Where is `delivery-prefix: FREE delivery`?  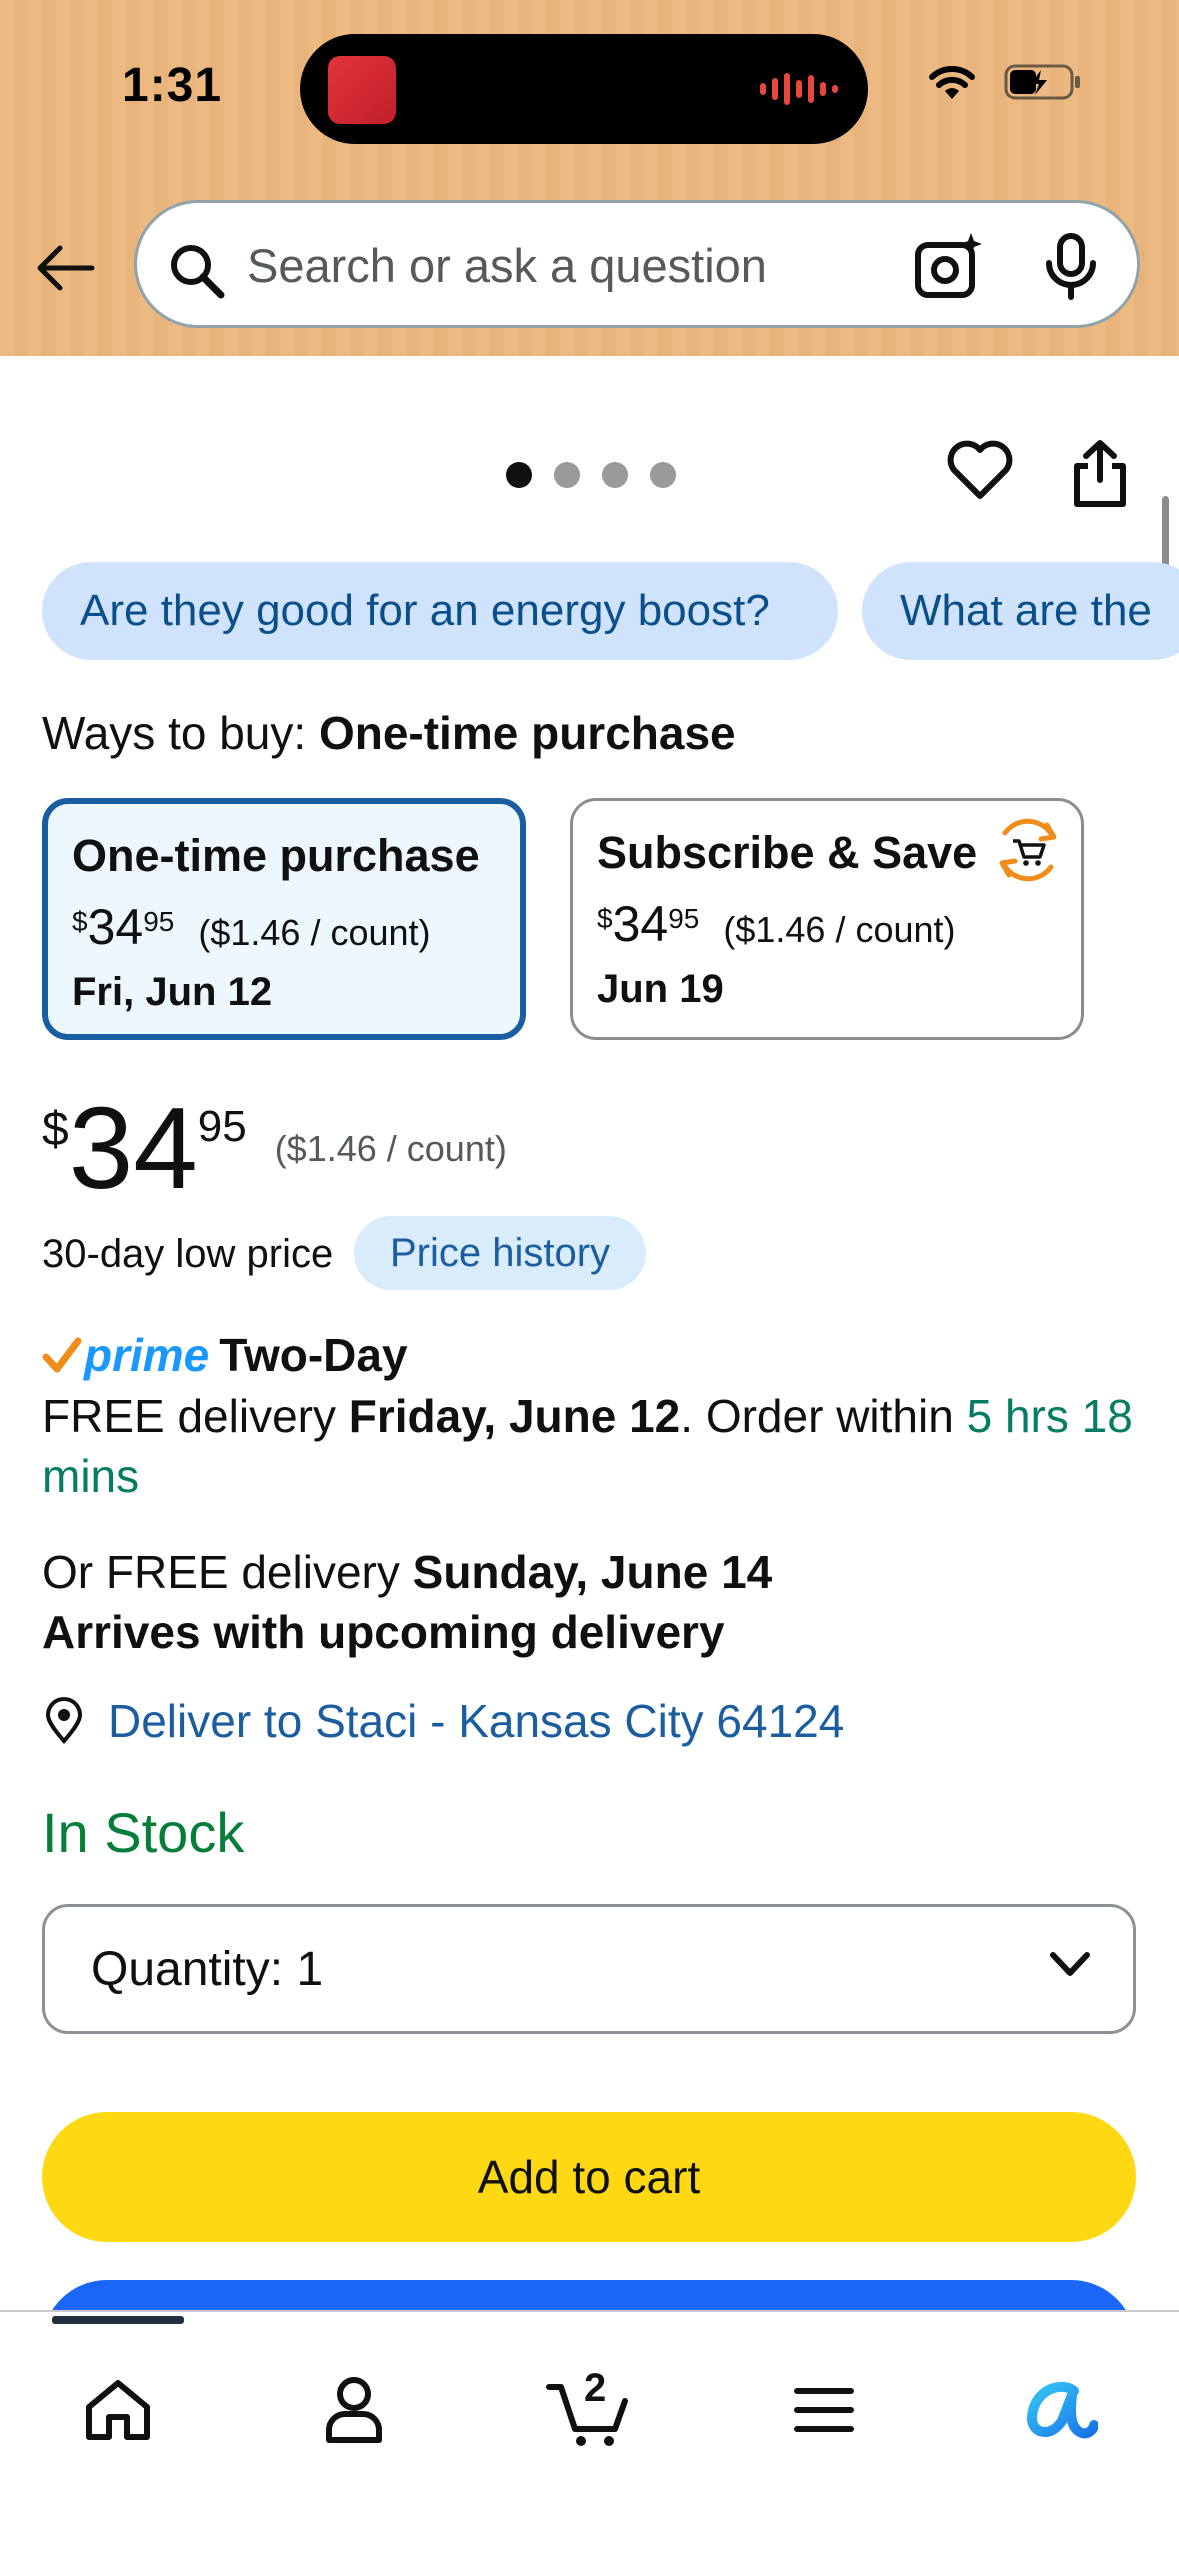 delivery-prefix: FREE delivery is located at coordinates (195, 1416).